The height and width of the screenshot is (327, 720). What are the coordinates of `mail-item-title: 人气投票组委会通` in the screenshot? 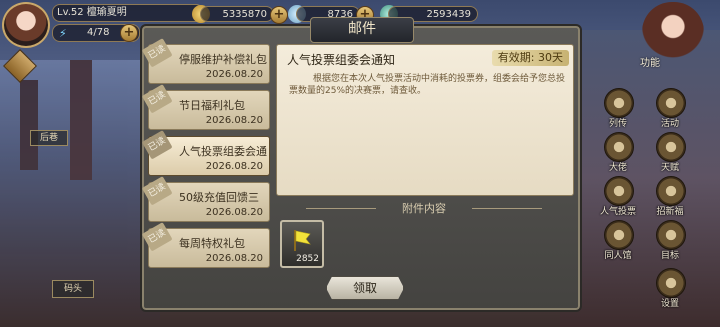 It's located at (223, 151).